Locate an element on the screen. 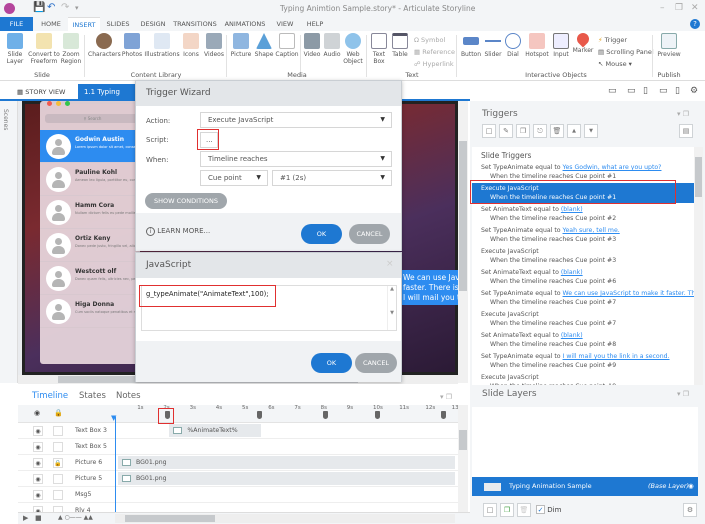  manage-variables-icon: ▤ is located at coordinates (686, 131).